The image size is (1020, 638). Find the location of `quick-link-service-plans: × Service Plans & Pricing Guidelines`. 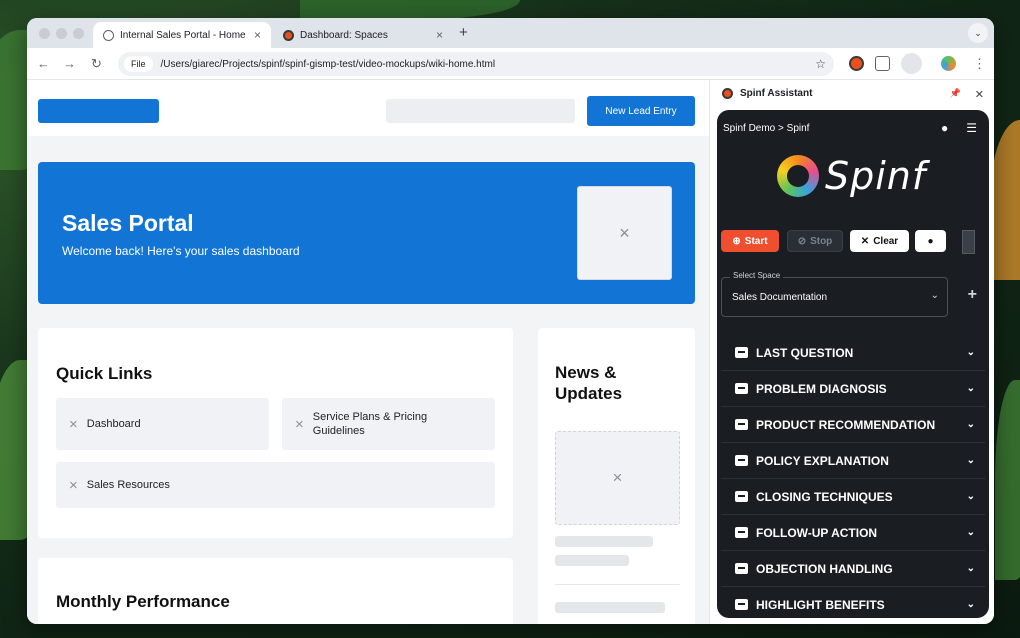

quick-link-service-plans: × Service Plans & Pricing Guidelines is located at coordinates (388, 424).